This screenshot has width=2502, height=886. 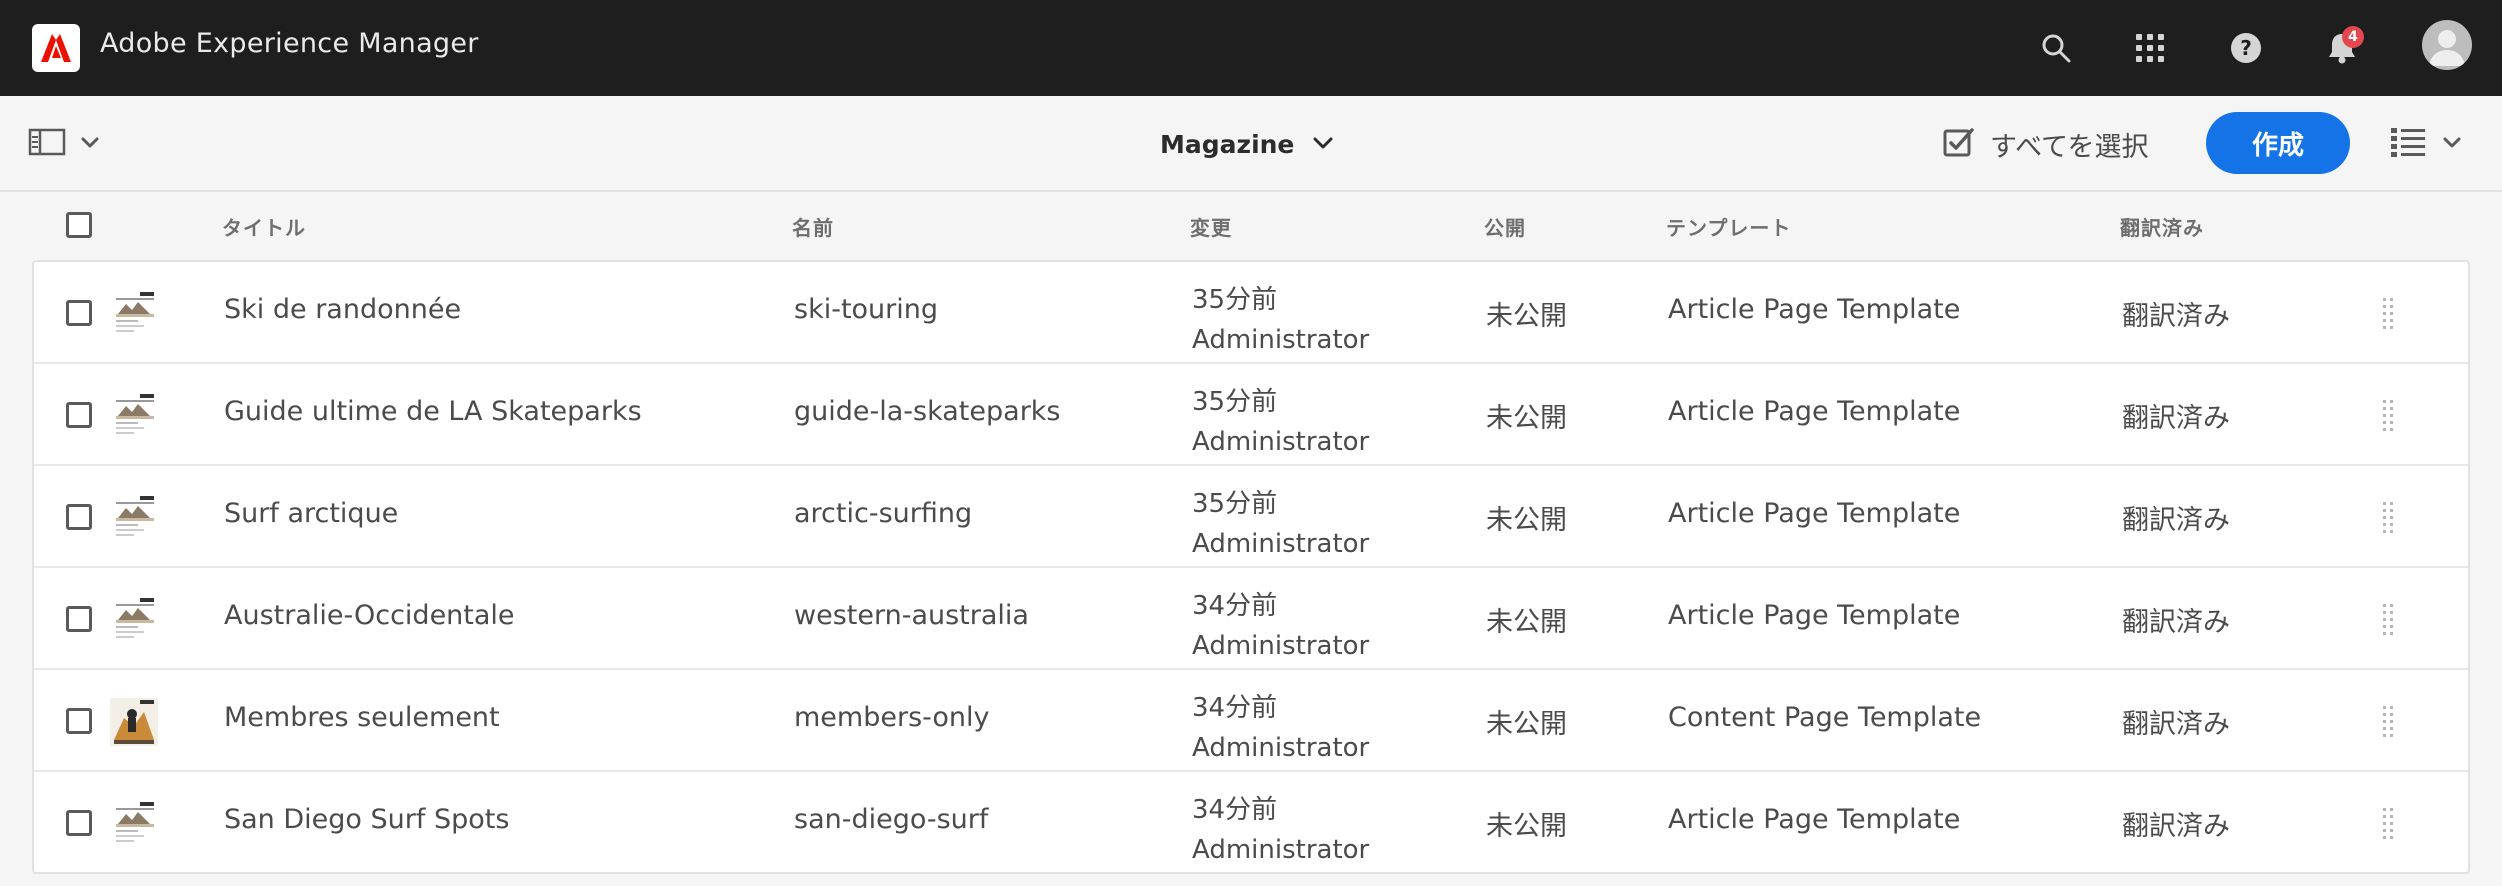 What do you see at coordinates (311, 513) in the screenshot?
I see `row-title: Surf arctique` at bounding box center [311, 513].